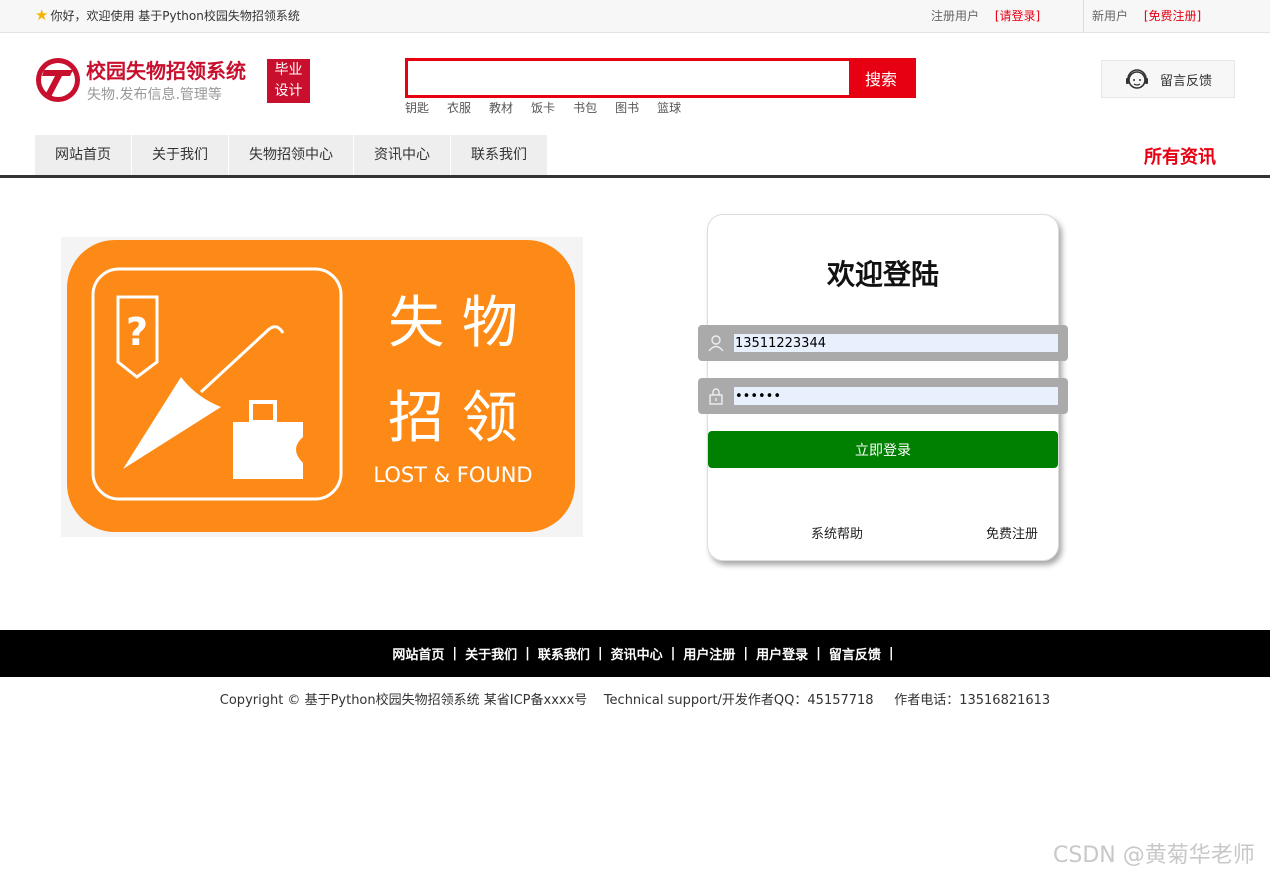  I want to click on footer-link-about: 关于我们, so click(491, 653).